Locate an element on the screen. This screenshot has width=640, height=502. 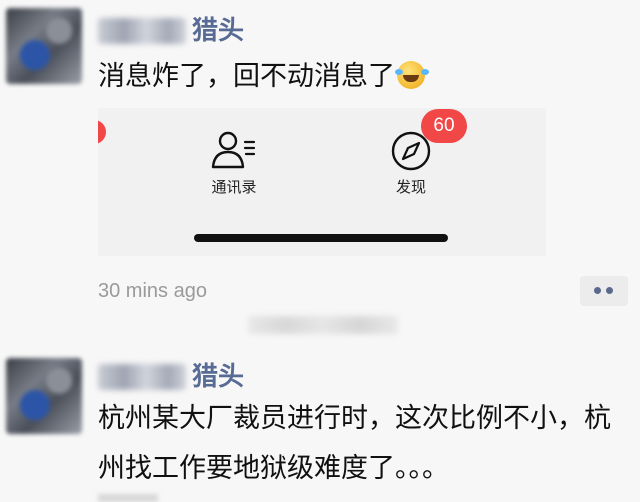
cropped-timestamp is located at coordinates (128, 498).